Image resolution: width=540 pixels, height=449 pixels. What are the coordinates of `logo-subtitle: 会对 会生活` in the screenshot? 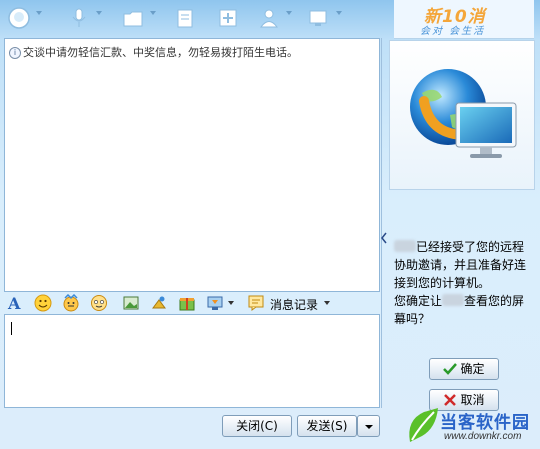 It's located at (453, 31).